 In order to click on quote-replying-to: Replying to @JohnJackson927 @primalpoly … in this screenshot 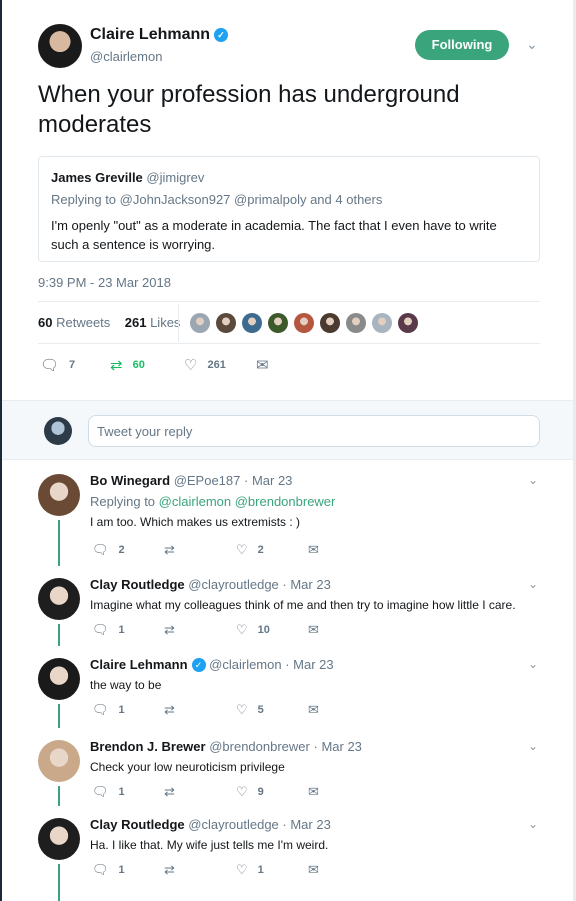, I will do `click(217, 199)`.